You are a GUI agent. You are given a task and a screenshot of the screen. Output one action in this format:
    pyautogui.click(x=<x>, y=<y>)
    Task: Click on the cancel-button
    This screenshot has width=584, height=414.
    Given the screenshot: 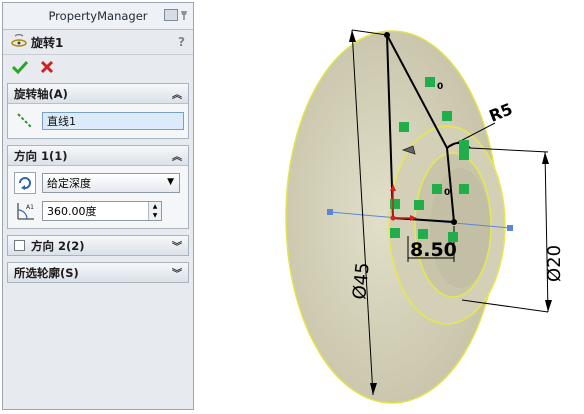 What is the action you would take?
    pyautogui.click(x=47, y=68)
    